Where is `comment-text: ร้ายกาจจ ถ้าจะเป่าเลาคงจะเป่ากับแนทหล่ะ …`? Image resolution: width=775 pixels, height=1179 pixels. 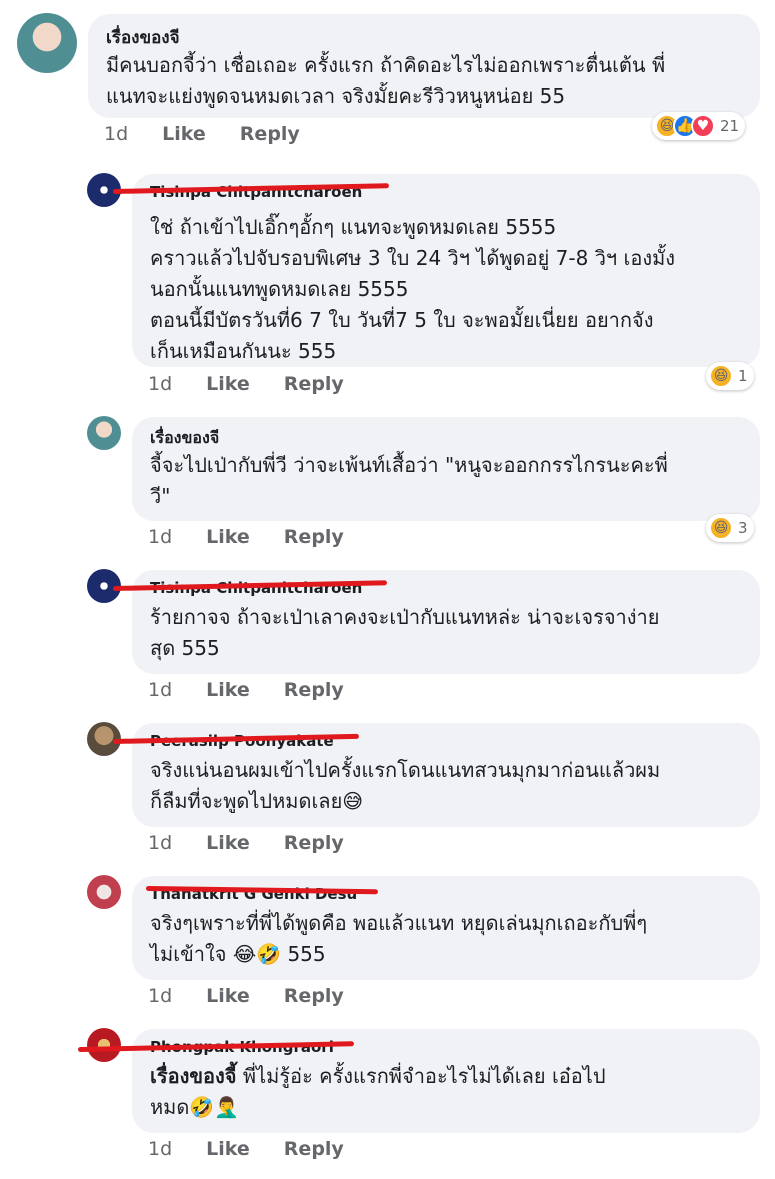 comment-text: ร้ายกาจจ ถ้าจะเป่าเลาคงจะเป่ากับแนทหล่ะ … is located at coordinates (446, 633).